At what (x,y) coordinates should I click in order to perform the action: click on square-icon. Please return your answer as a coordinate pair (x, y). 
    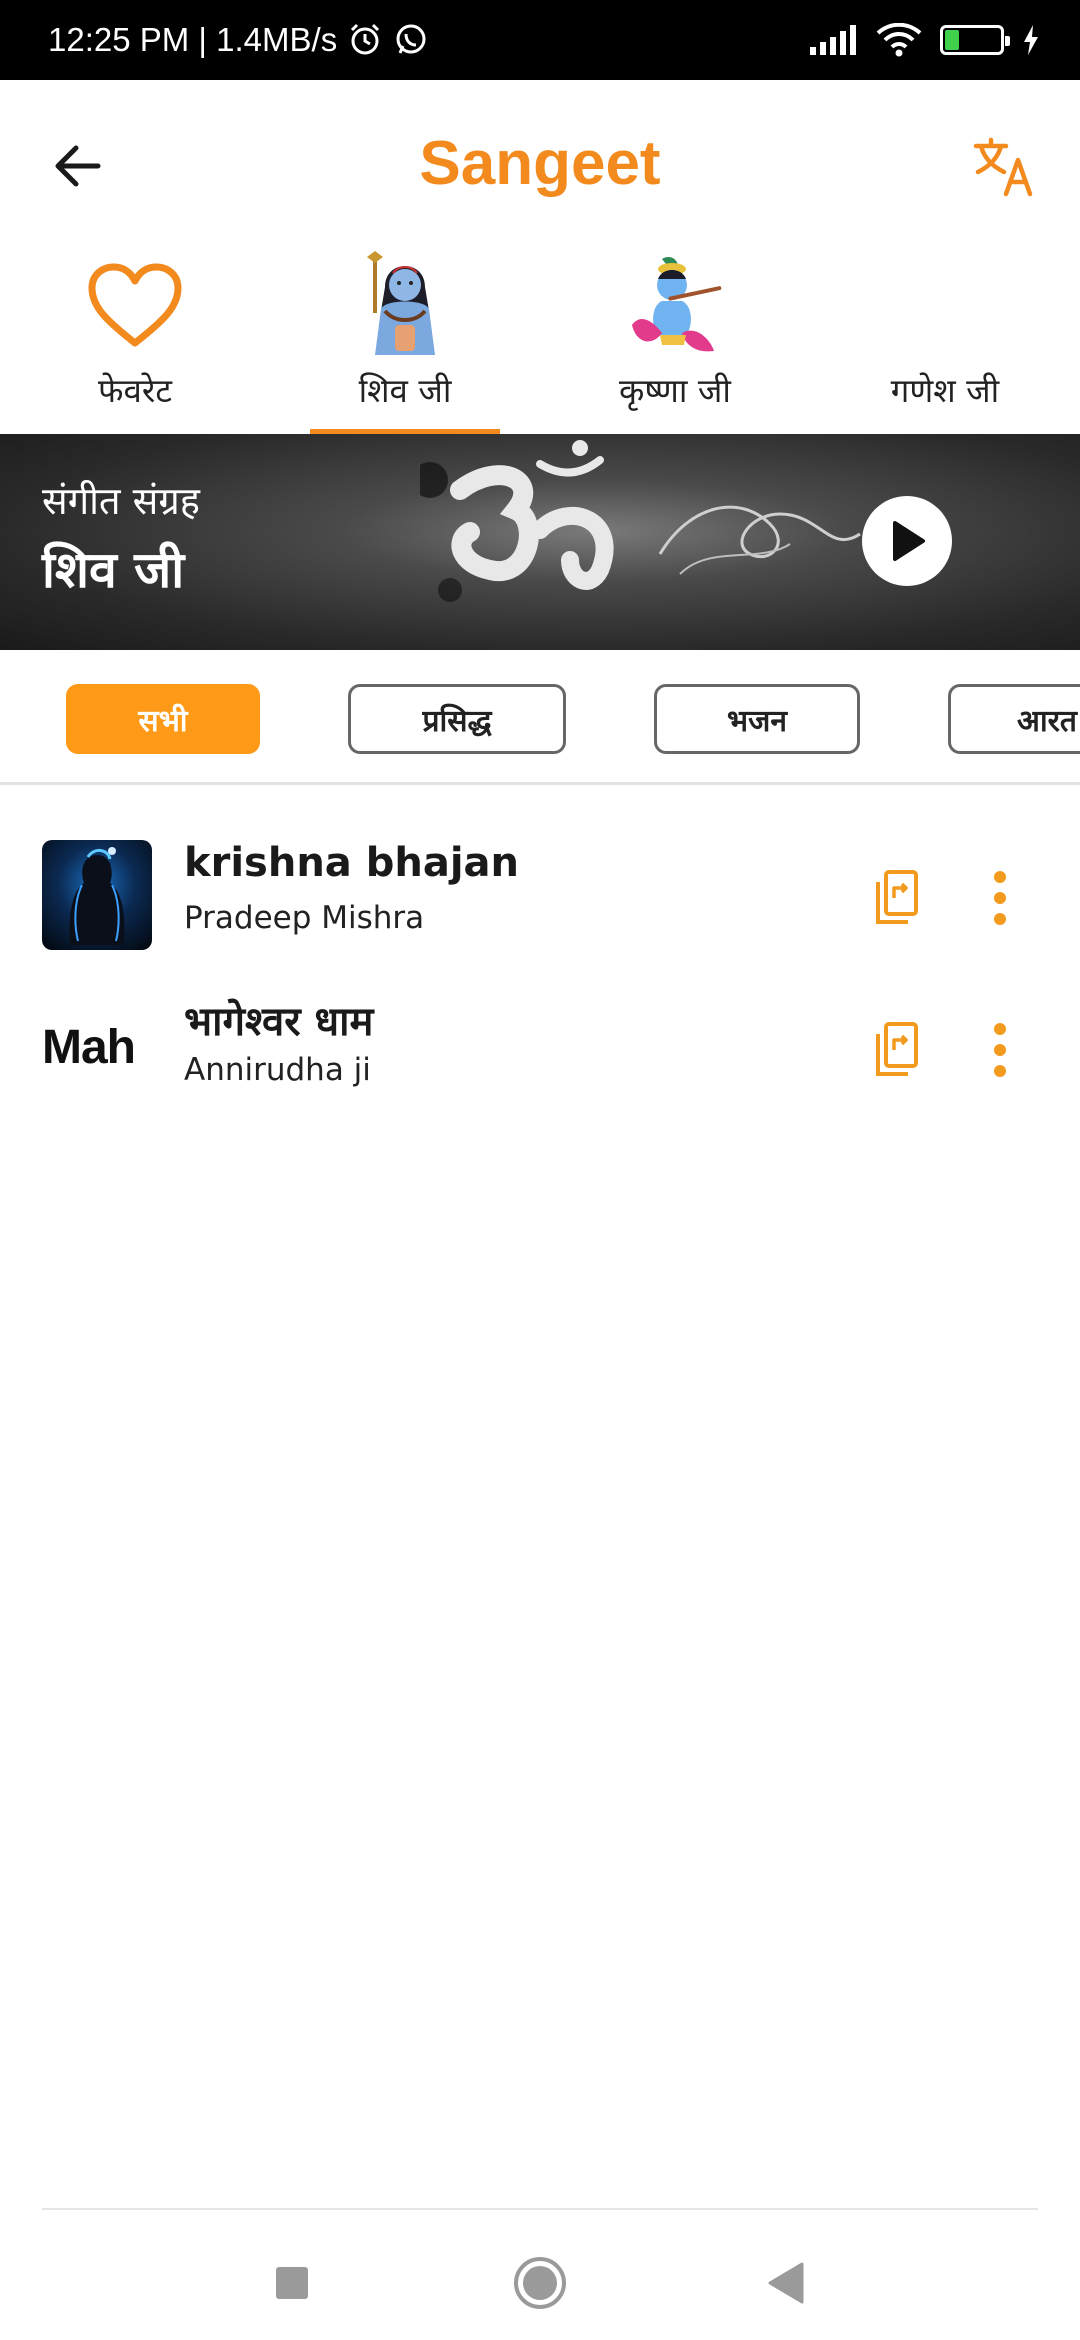
    Looking at the image, I should click on (292, 2283).